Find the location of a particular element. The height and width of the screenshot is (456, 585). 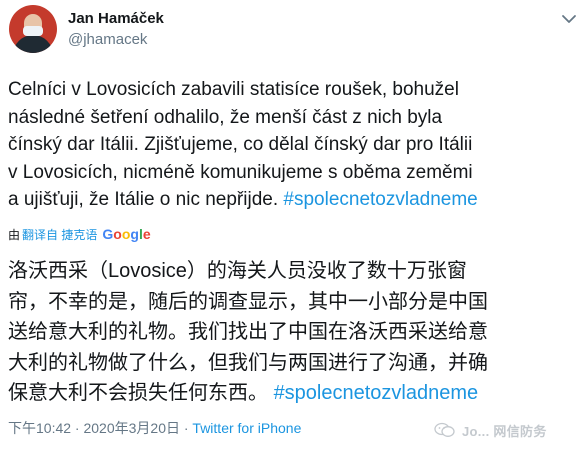

translated-line: 洛沃西采（Lovosice）的海关人员没收了数十万张窗 is located at coordinates (237, 271).